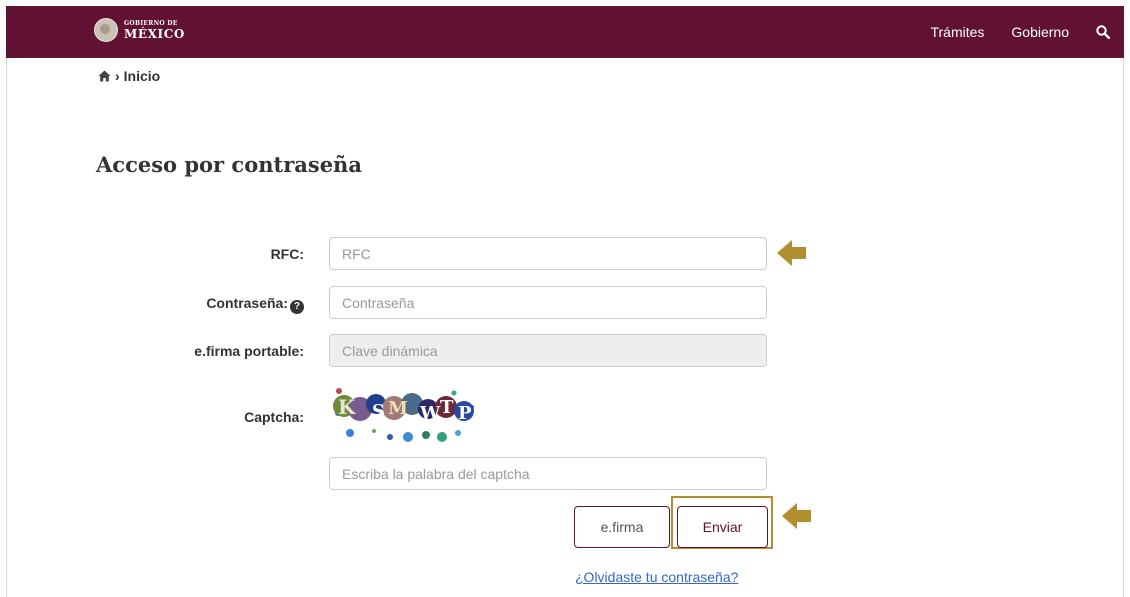 This screenshot has height=597, width=1130. I want to click on svg-text: M, so click(398, 408).